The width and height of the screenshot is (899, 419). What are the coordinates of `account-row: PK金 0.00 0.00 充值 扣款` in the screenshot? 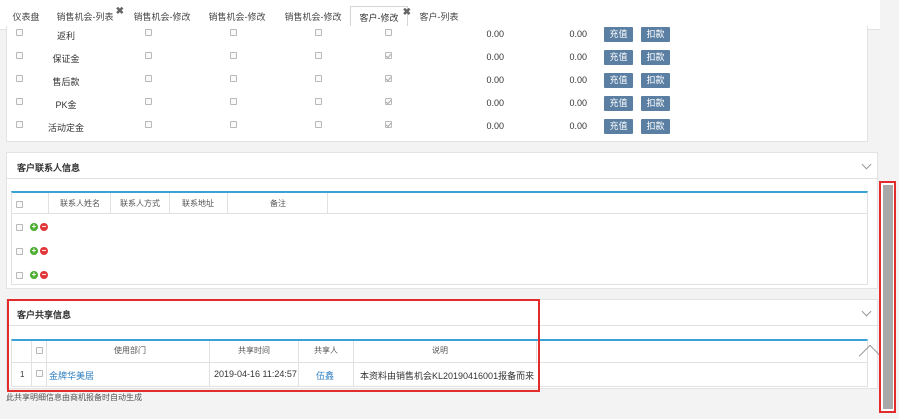 It's located at (435, 103).